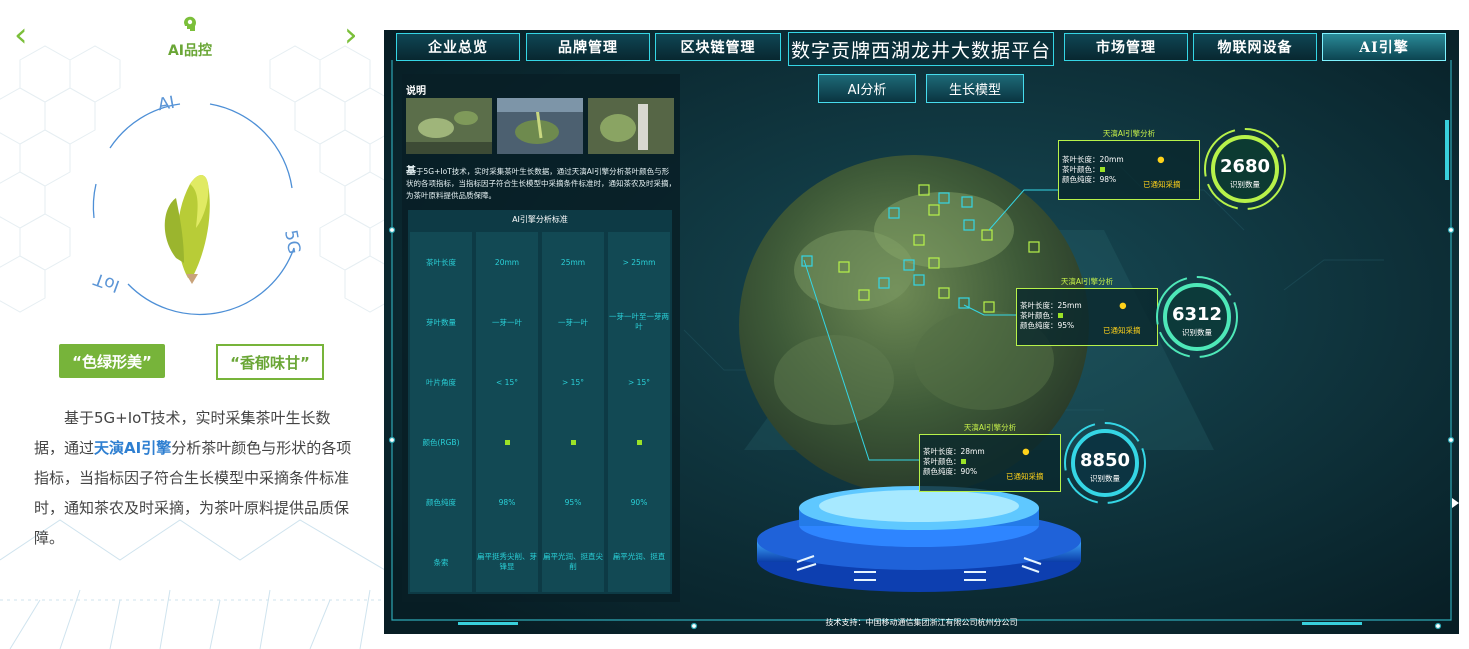  What do you see at coordinates (573, 262) in the screenshot?
I see `table-cell: 25mm` at bounding box center [573, 262].